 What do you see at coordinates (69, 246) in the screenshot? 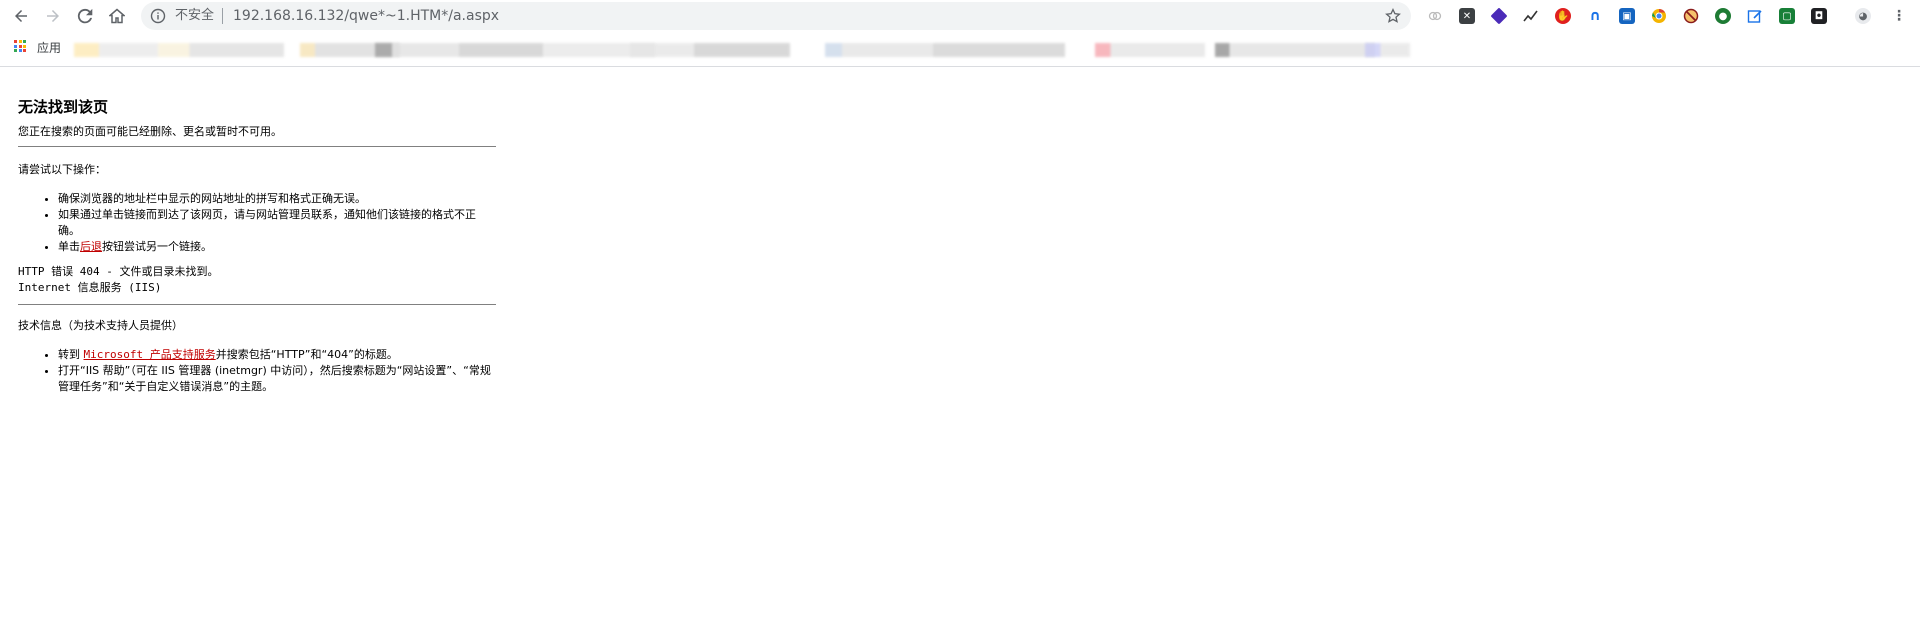
I see `list-item-text: 单击` at bounding box center [69, 246].